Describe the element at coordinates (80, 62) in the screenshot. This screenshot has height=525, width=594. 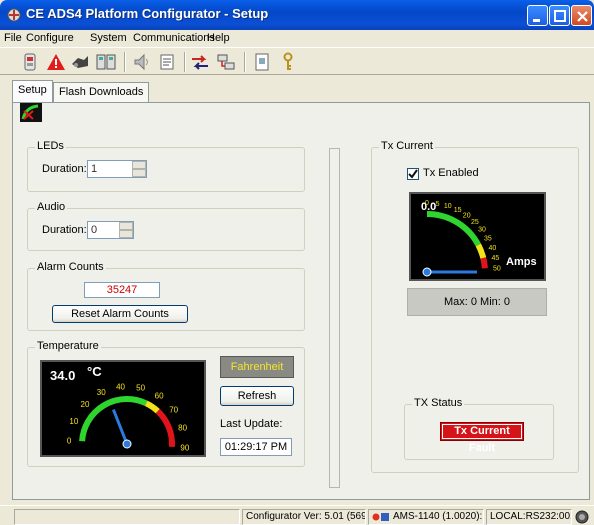
I see `hardware-icon` at that location.